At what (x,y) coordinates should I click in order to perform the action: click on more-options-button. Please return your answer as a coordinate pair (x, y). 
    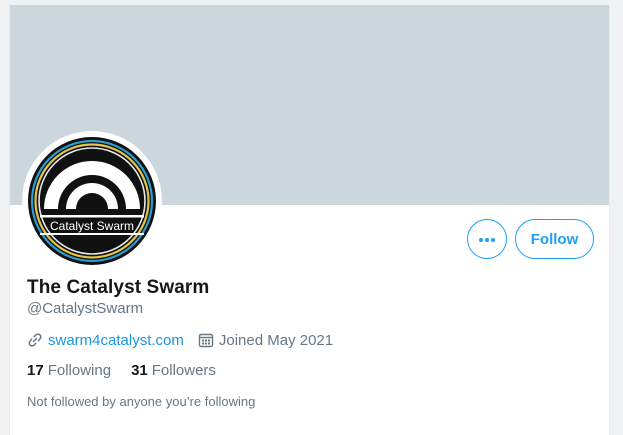
    Looking at the image, I should click on (487, 239).